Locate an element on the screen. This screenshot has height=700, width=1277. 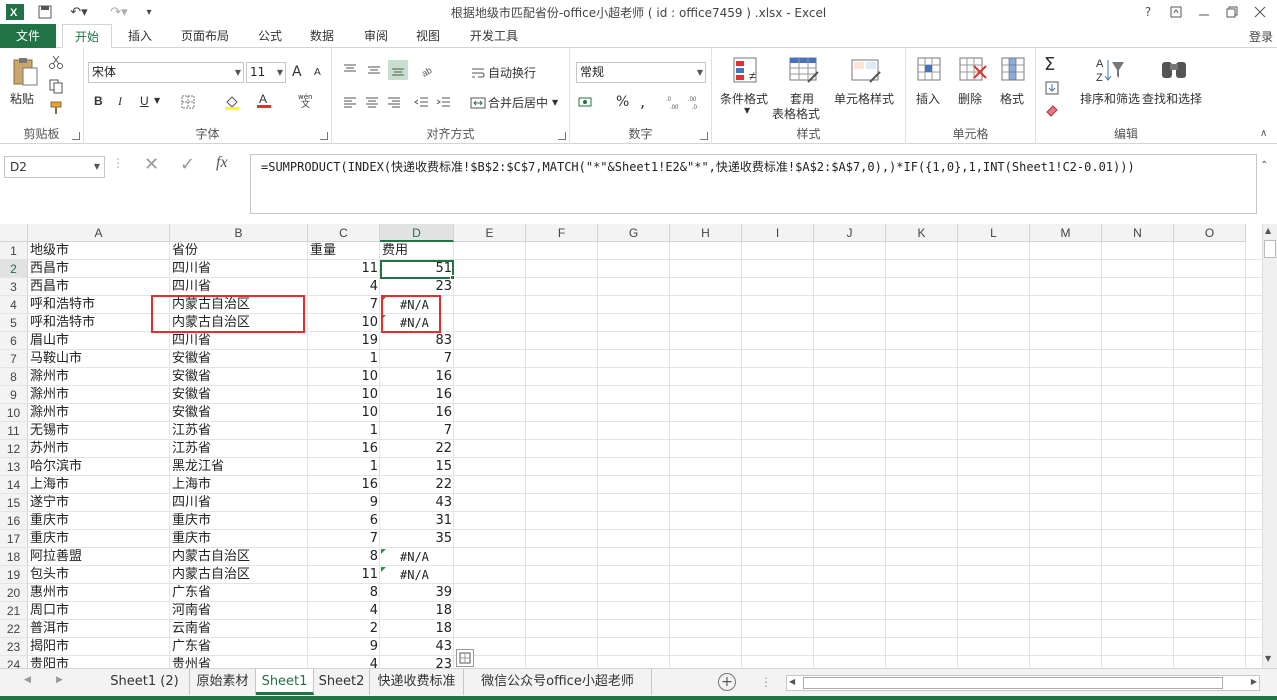
bold-button: B is located at coordinates (98, 101).